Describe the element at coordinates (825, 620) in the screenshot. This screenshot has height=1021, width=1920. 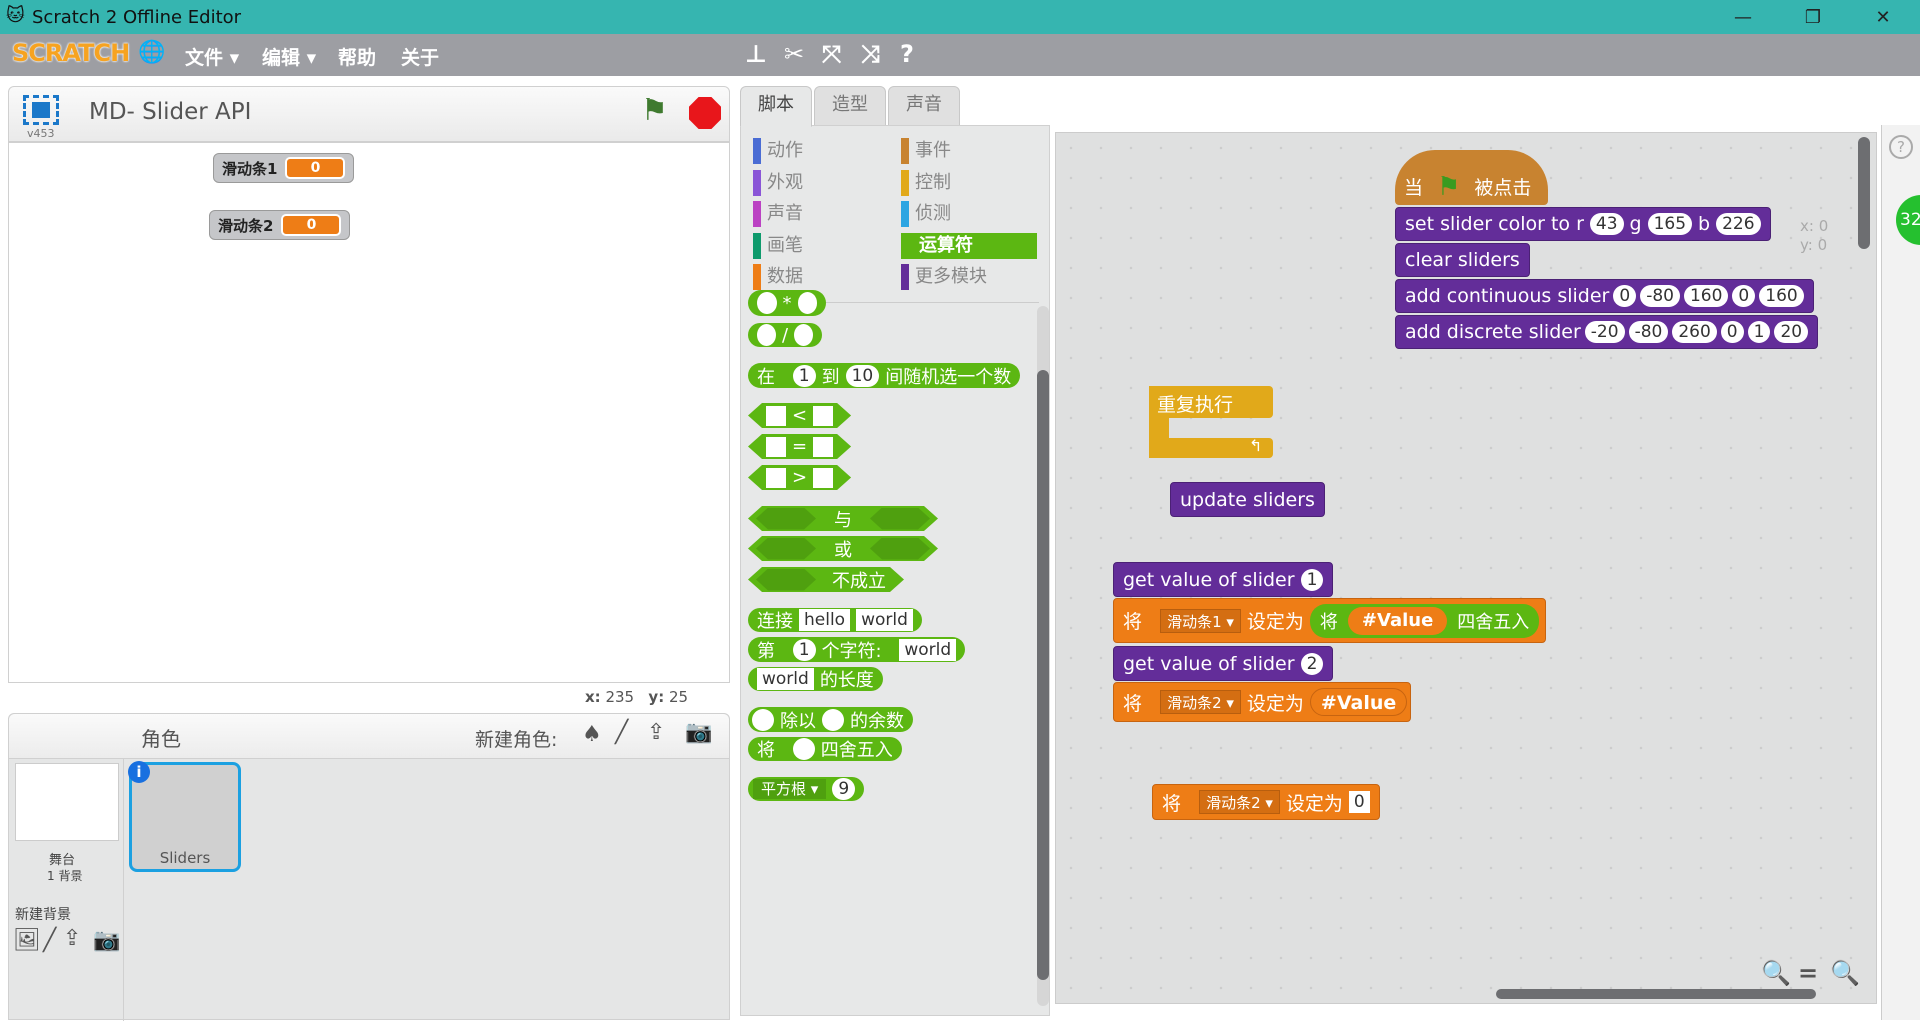
I see `text-input: hello` at that location.